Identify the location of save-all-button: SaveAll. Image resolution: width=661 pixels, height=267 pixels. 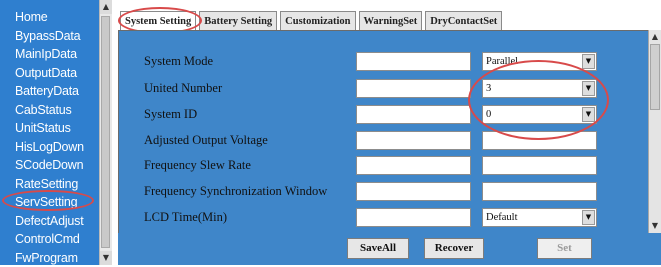
(378, 248).